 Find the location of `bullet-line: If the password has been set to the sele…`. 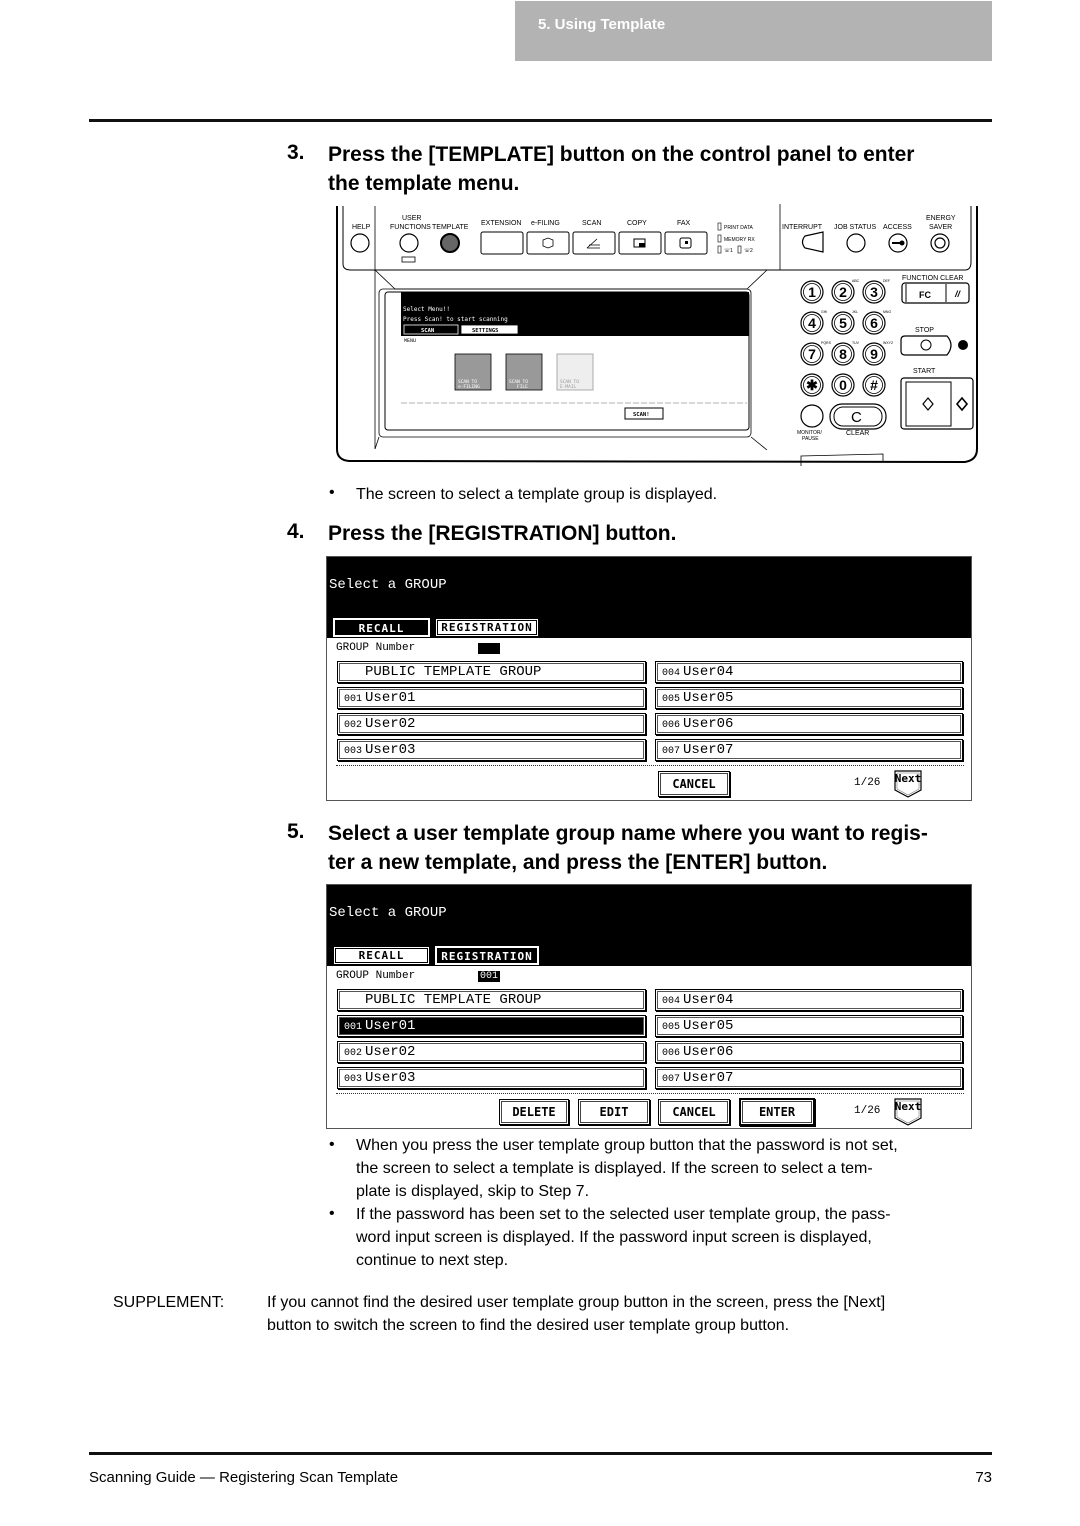

bullet-line: If the password has been set to the sele… is located at coordinates (623, 1214).